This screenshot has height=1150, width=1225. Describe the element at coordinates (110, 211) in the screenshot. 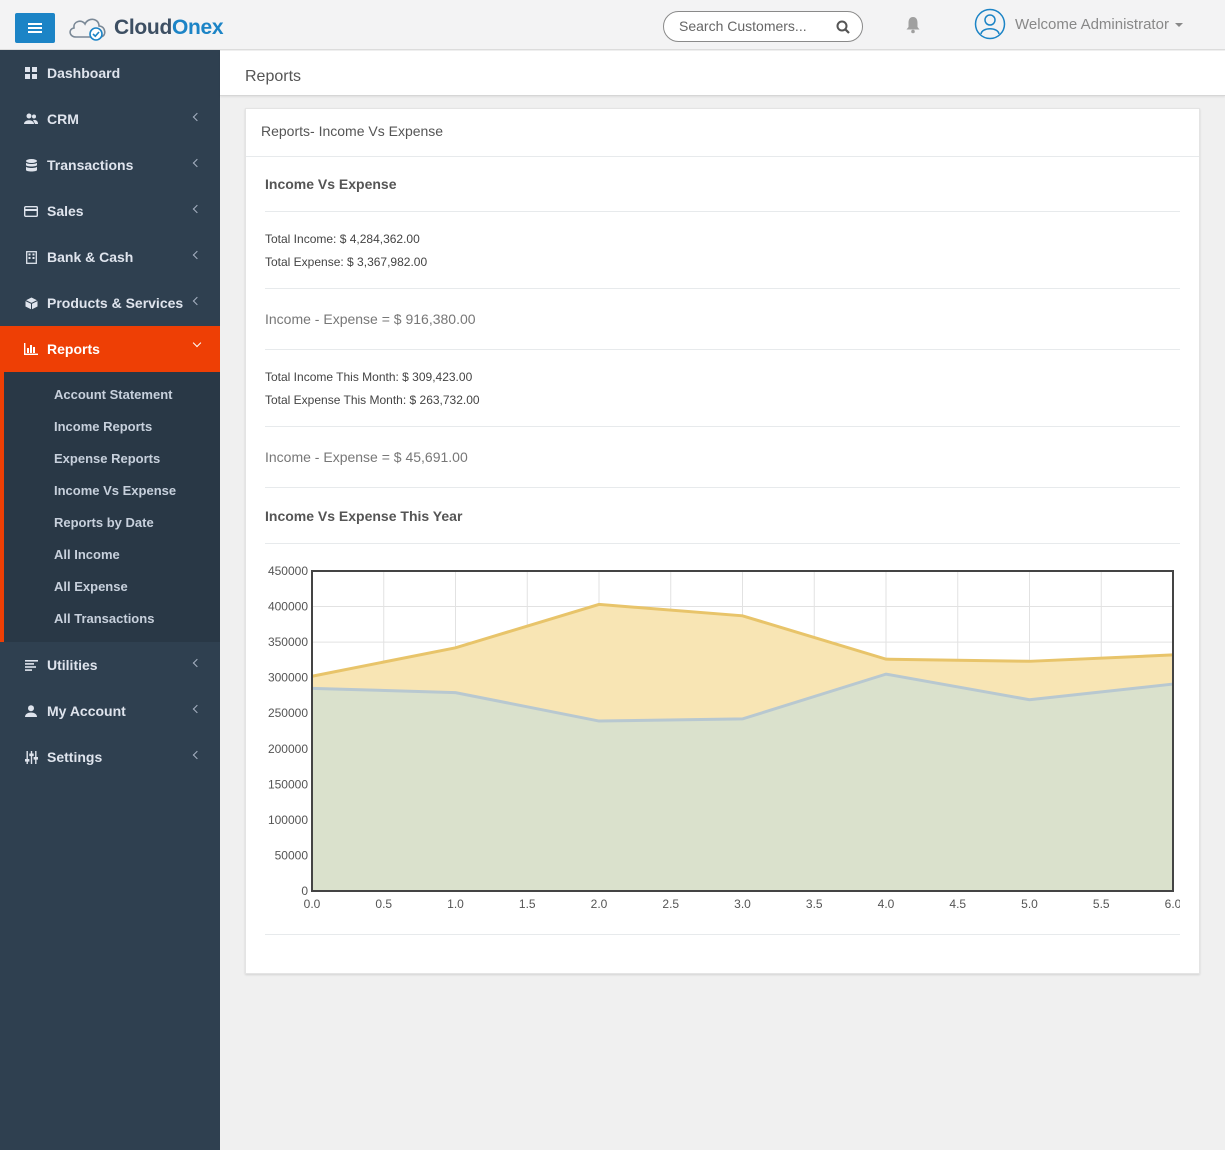

I see `sidebar-item-sales: Sales` at that location.